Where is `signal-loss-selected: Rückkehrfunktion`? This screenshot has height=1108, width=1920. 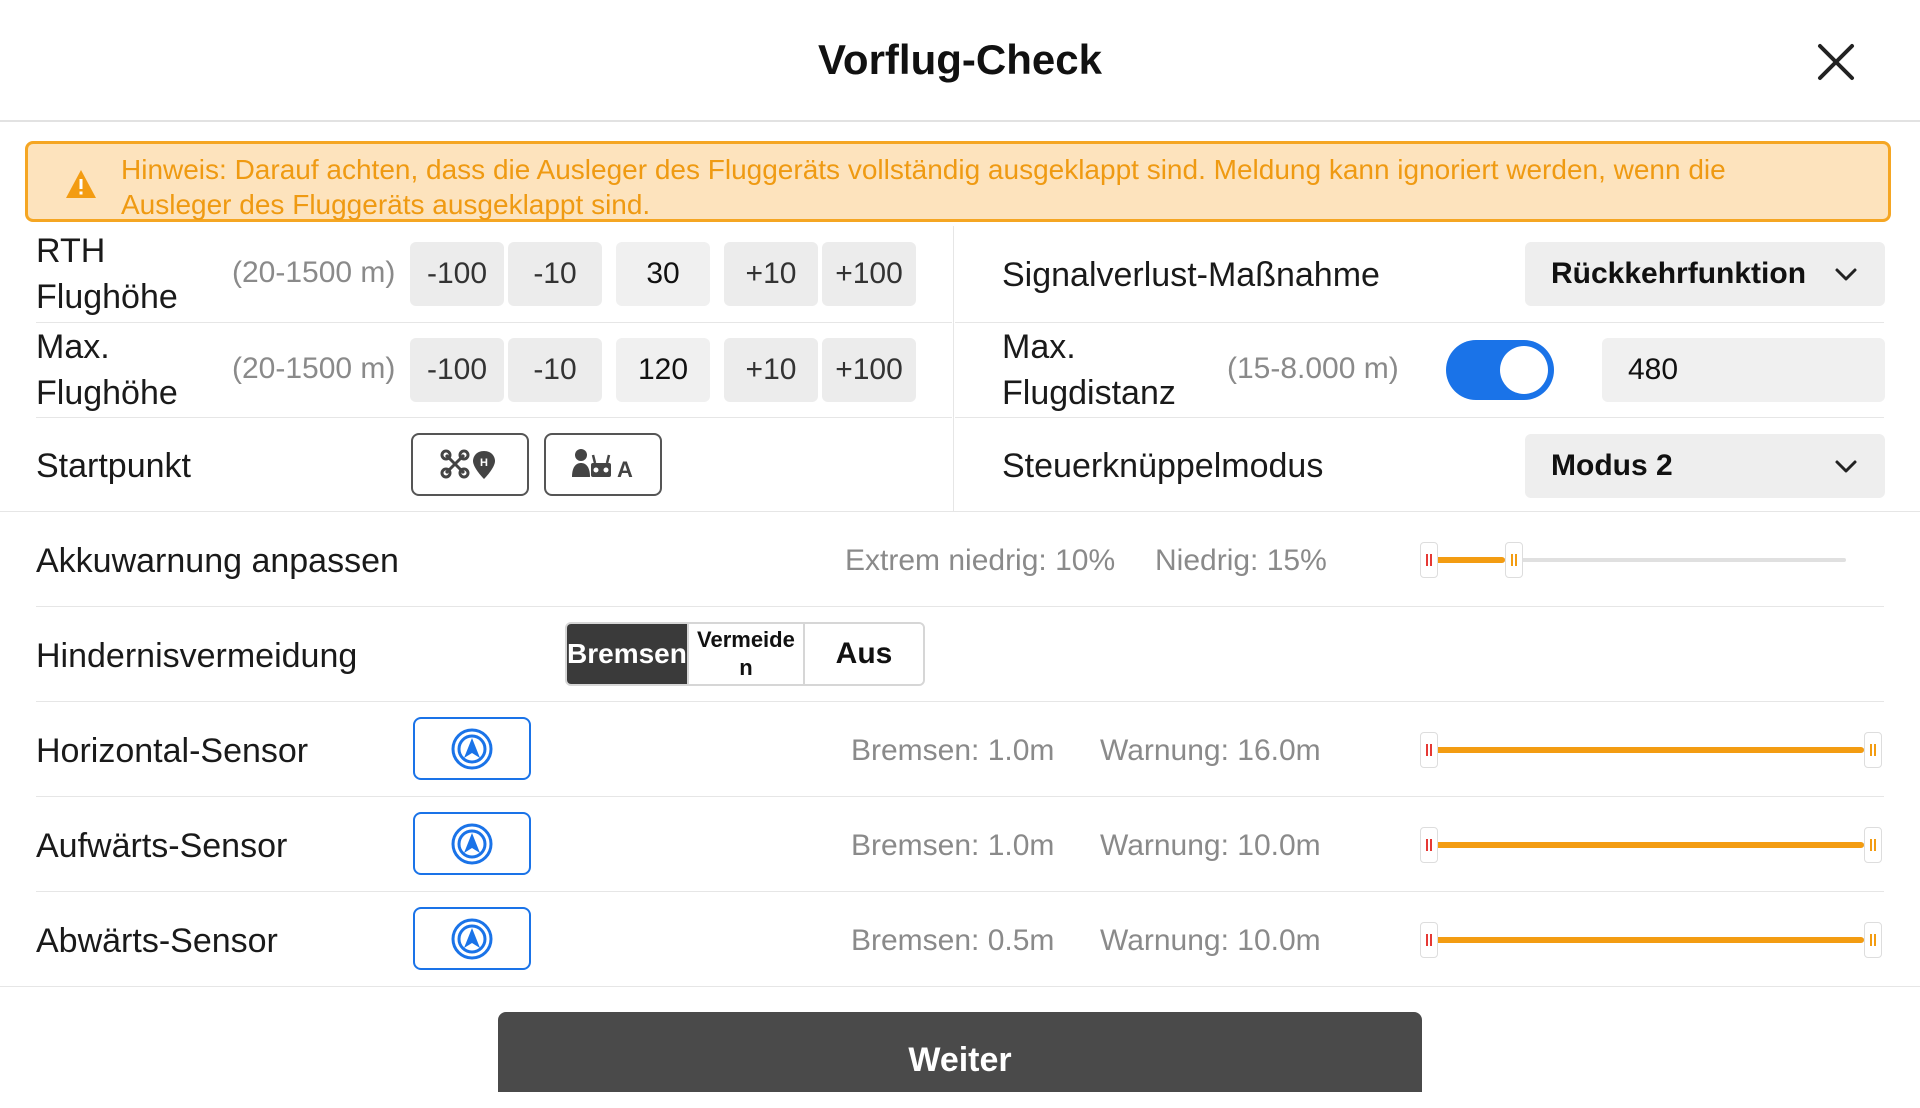 signal-loss-selected: Rückkehrfunktion is located at coordinates (1679, 273).